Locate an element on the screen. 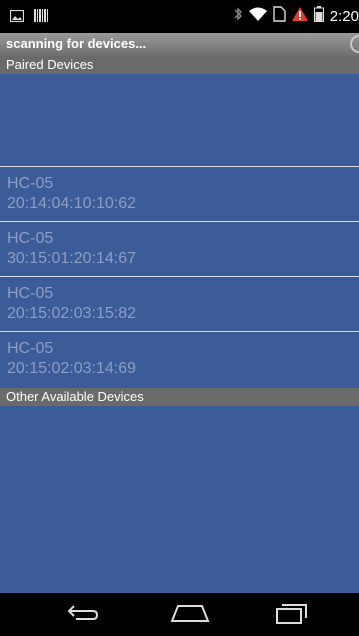 The height and width of the screenshot is (636, 359). back-icon is located at coordinates (83, 615).